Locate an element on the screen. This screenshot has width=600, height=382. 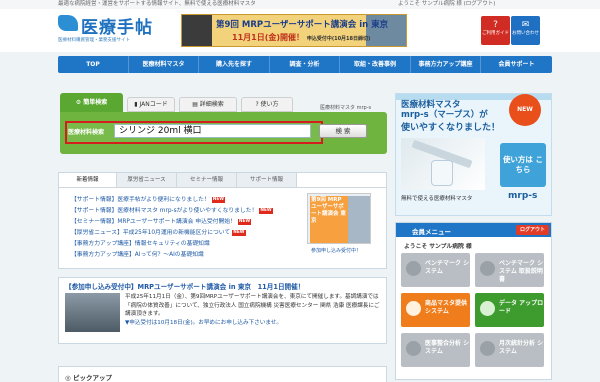
analysis-icon is located at coordinates (413, 348).